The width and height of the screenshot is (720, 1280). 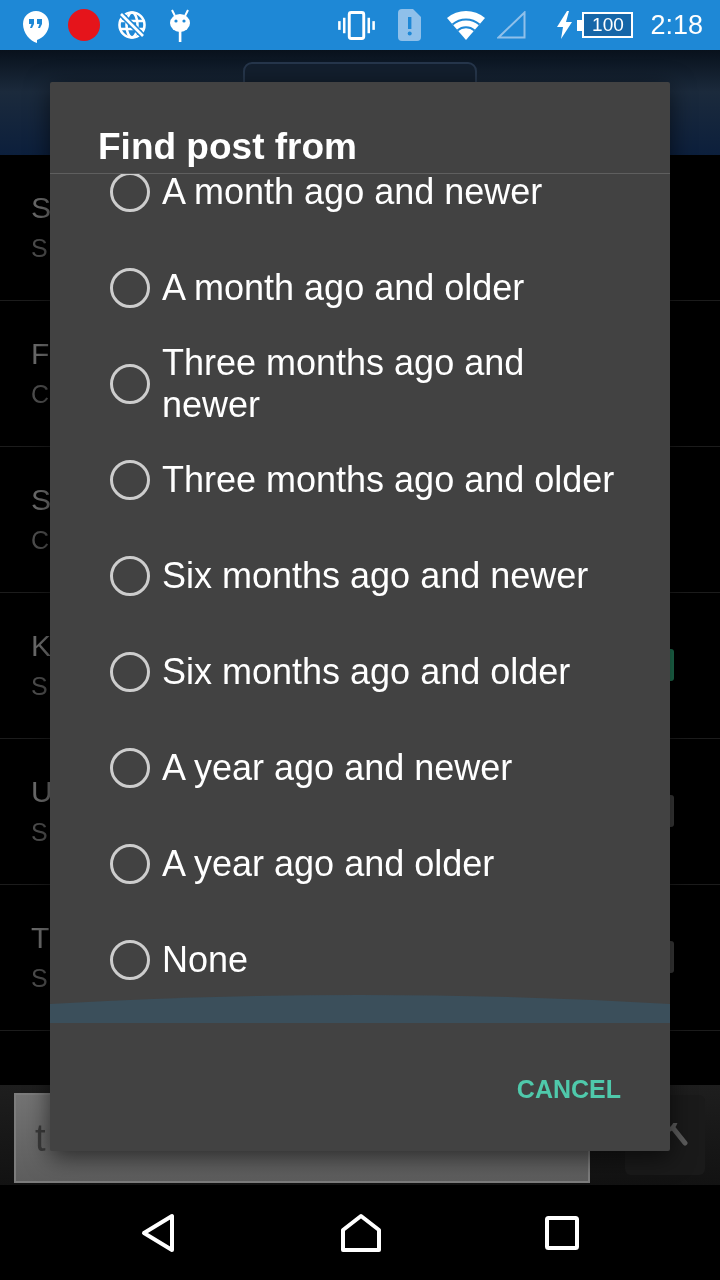 What do you see at coordinates (361, 1232) in the screenshot?
I see `home-icon` at bounding box center [361, 1232].